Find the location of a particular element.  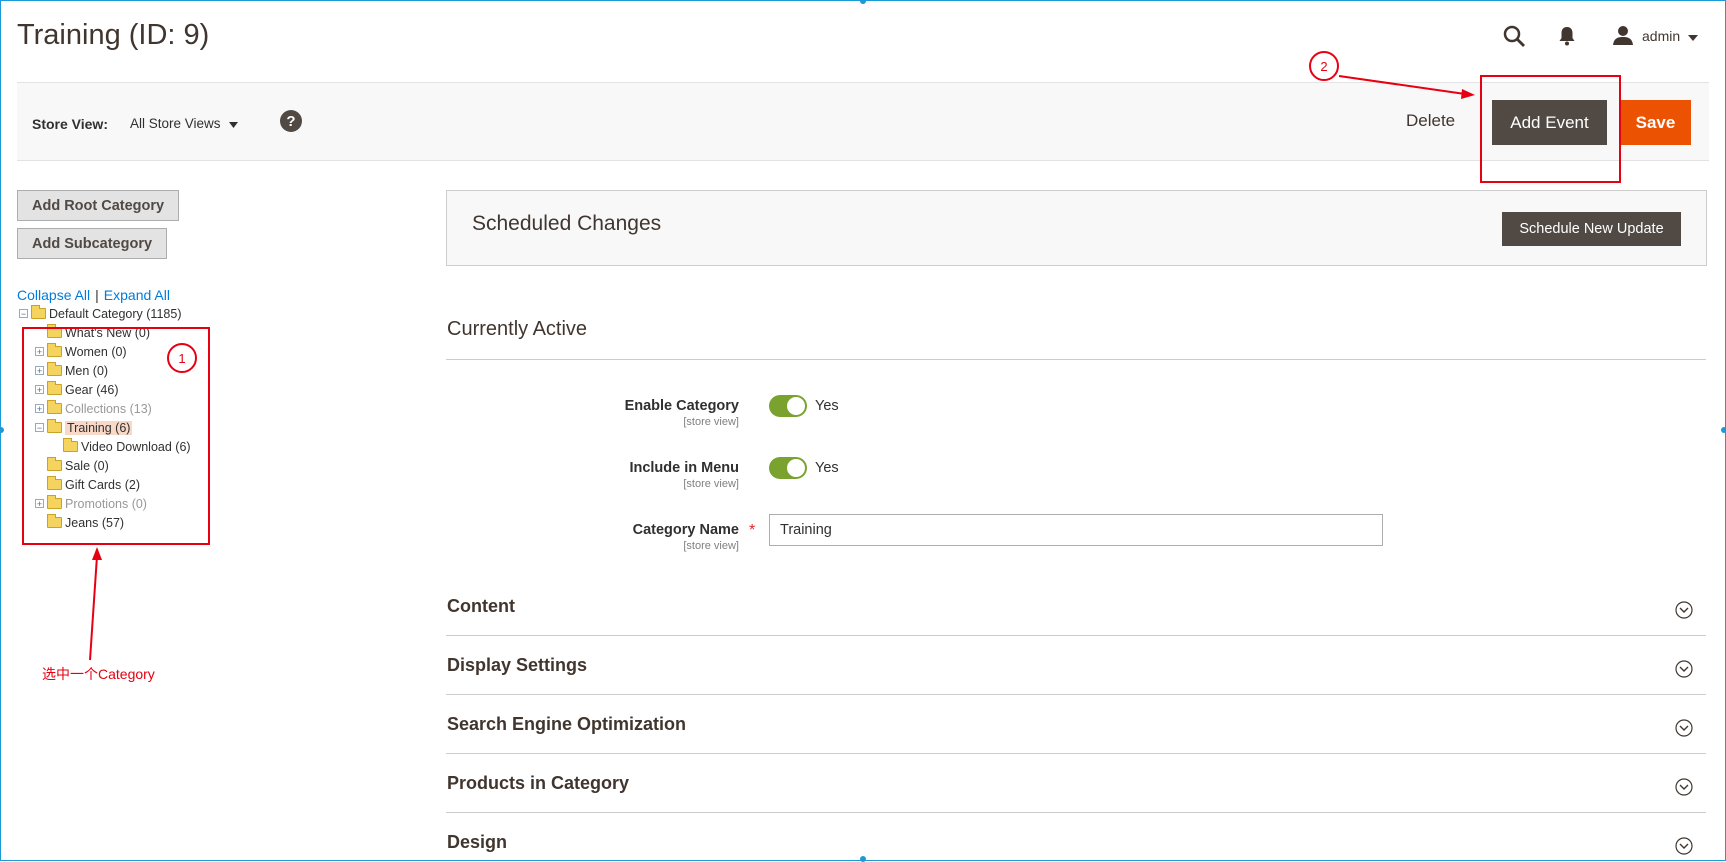

section-title: Display Settings is located at coordinates (517, 665).